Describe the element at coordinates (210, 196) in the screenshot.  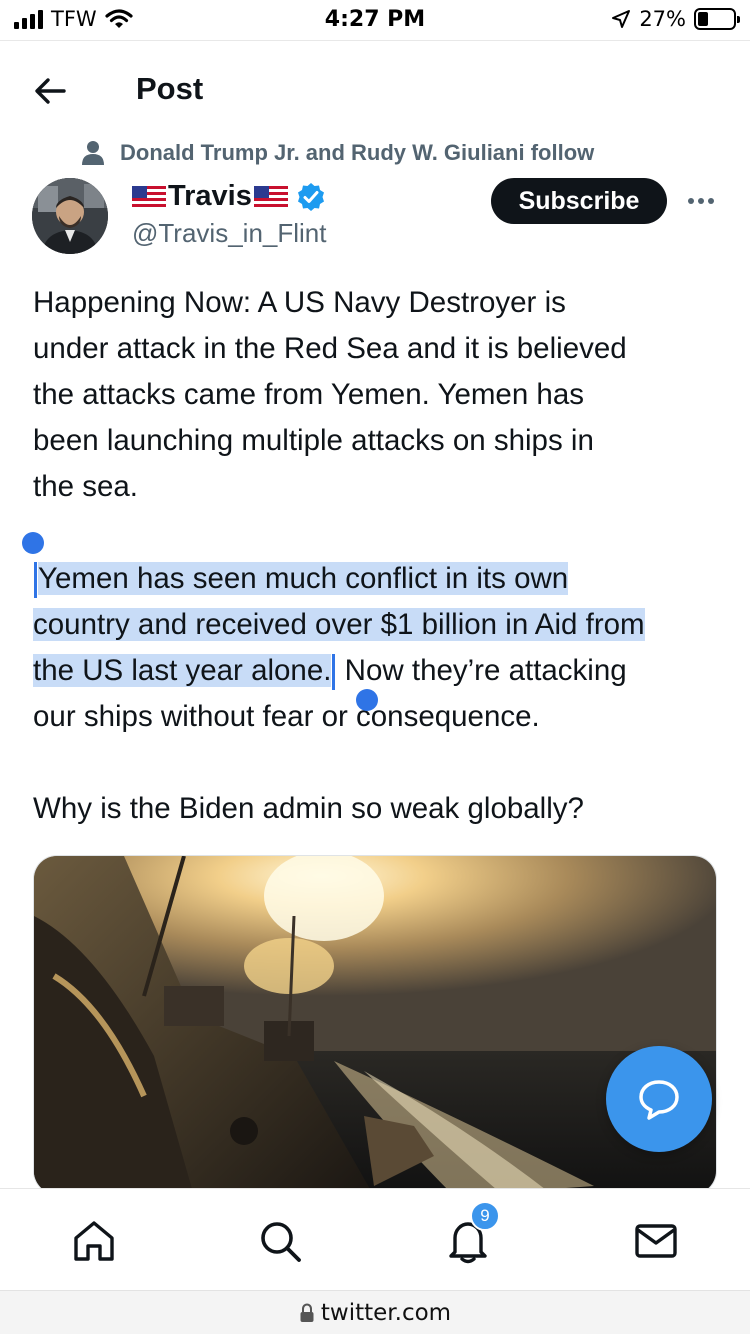
I see `author-name-text: Travis` at that location.